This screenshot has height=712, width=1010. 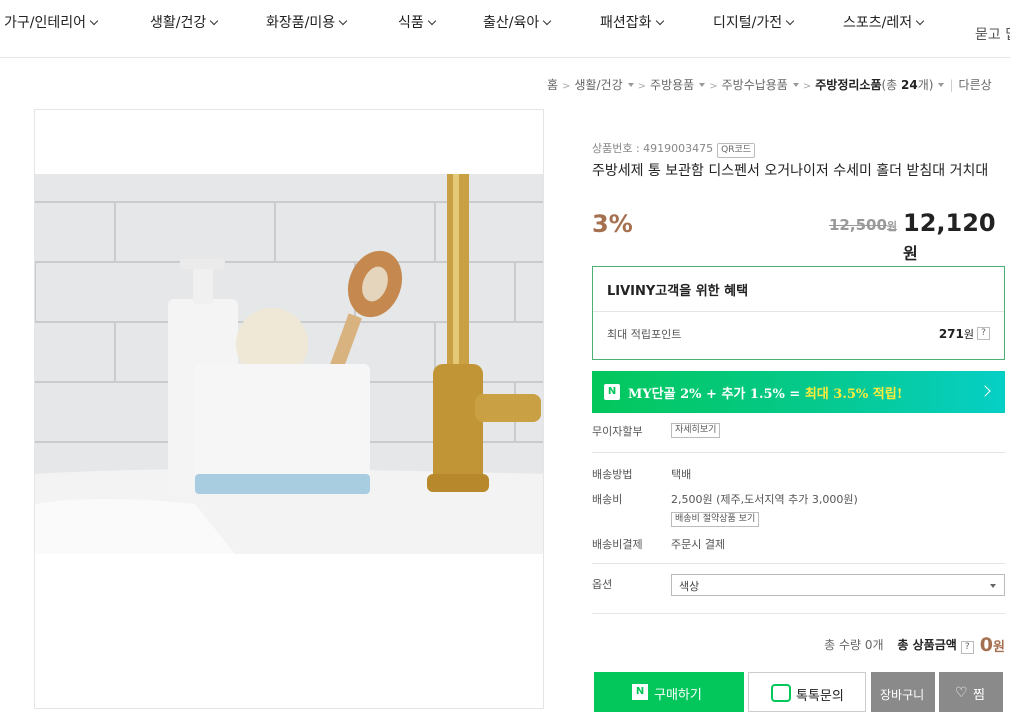 What do you see at coordinates (672, 85) in the screenshot?
I see `breadcrumb-item: 주방용품` at bounding box center [672, 85].